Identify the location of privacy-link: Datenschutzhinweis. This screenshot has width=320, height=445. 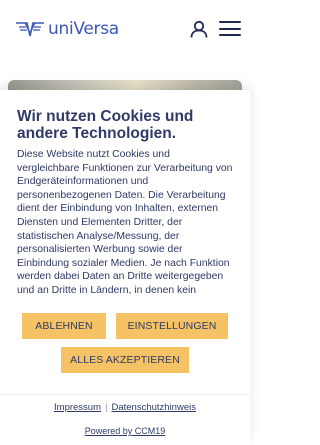
(153, 407).